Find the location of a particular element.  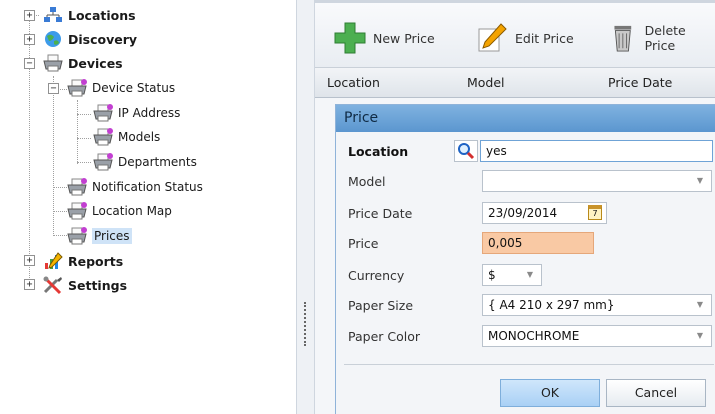

price-date-value: 23/09/2014 is located at coordinates (523, 213).